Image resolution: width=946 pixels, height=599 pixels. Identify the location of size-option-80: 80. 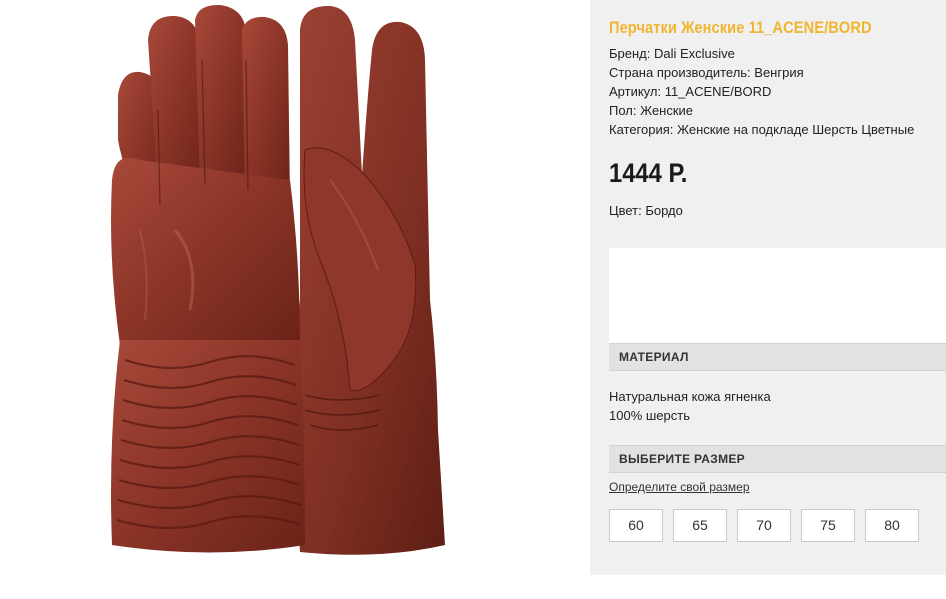
(892, 525).